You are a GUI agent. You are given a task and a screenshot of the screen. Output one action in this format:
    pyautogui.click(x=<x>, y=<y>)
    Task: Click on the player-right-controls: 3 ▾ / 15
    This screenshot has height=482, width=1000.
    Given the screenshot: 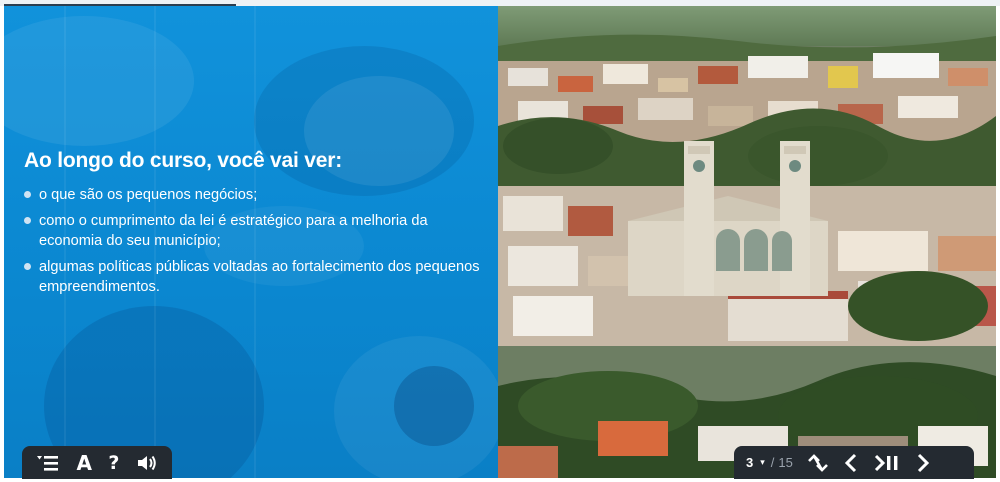 What is the action you would take?
    pyautogui.click(x=854, y=462)
    